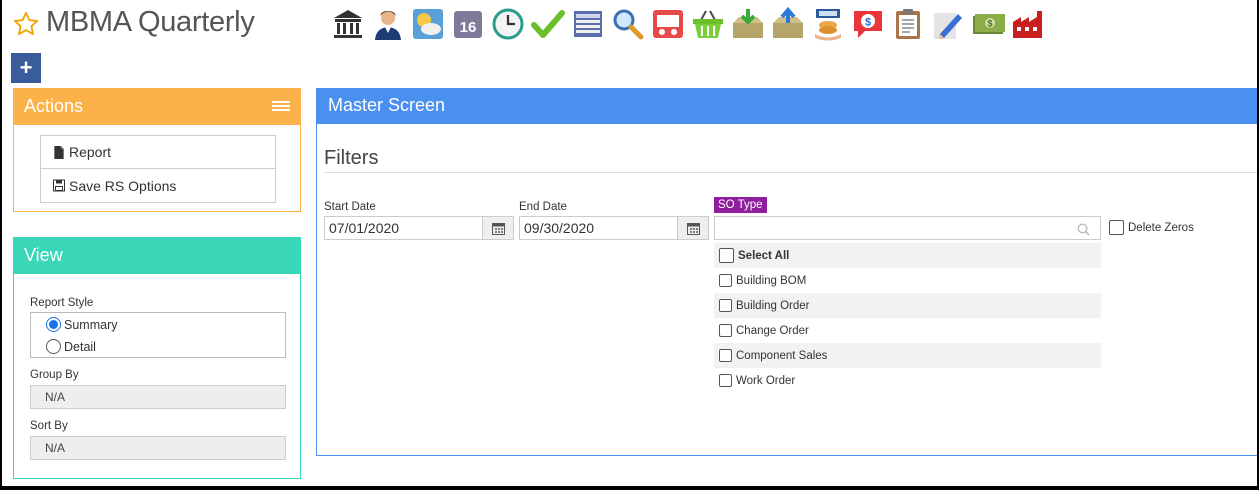  What do you see at coordinates (158, 397) in the screenshot?
I see `group-by-field: N/A` at bounding box center [158, 397].